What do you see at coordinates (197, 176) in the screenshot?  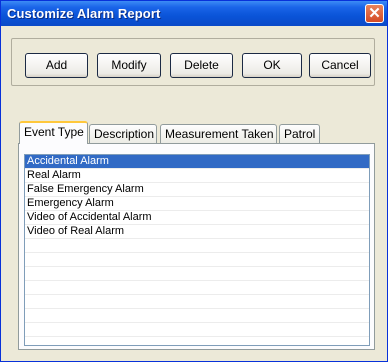 I see `list-item: Real Alarm` at bounding box center [197, 176].